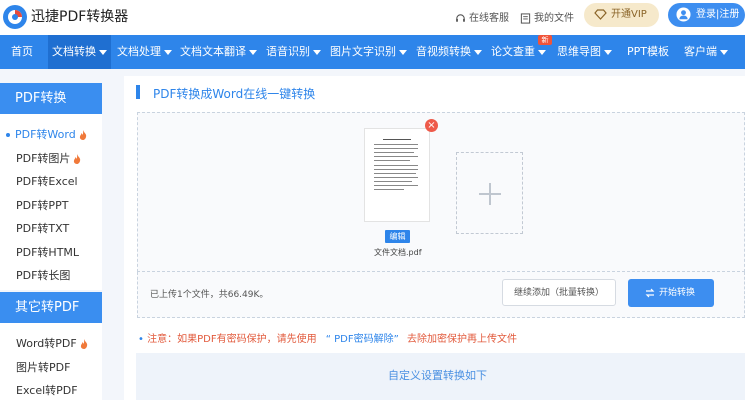 This screenshot has height=400, width=745. I want to click on notice-text: 注意：如果PDF有密码保护，请先使用, so click(232, 339).